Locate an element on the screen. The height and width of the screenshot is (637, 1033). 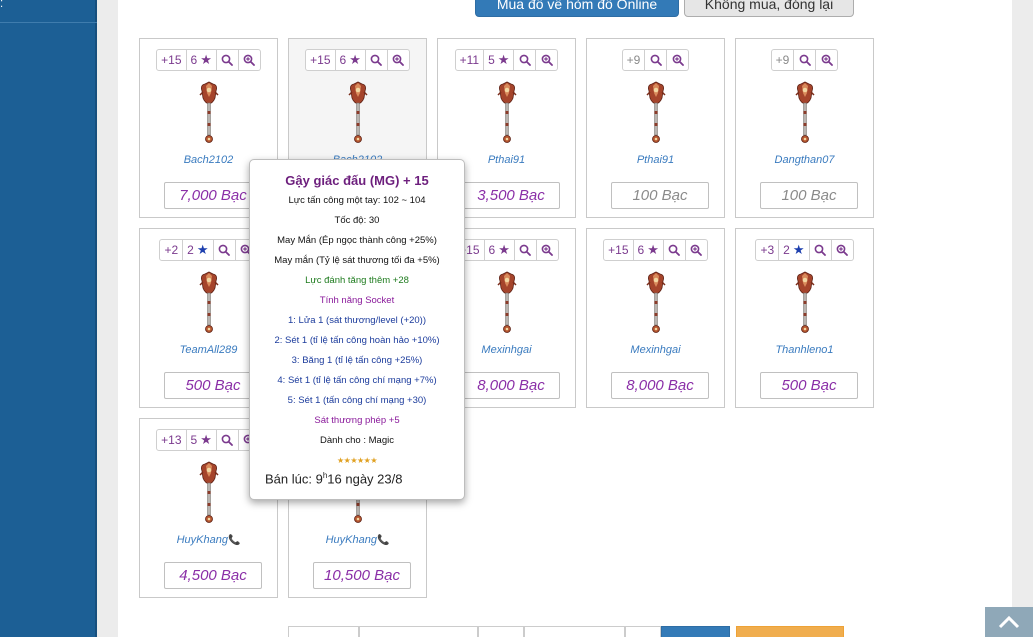
tooltip-luck-1: May Mắn (Ép ngọc thành công +25%) is located at coordinates (357, 240).